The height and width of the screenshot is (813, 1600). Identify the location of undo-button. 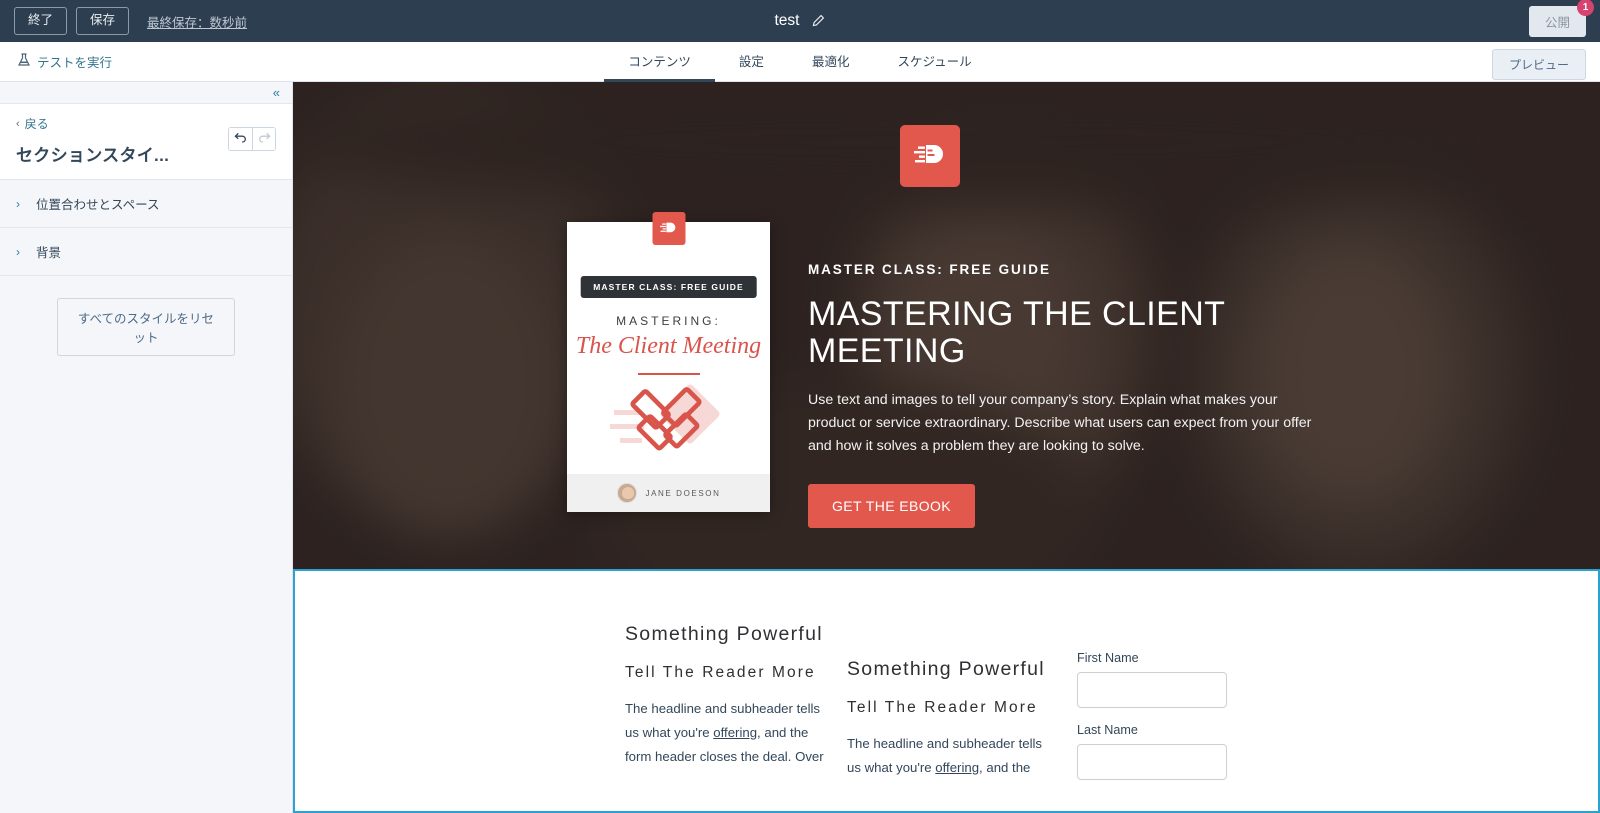
(240, 139).